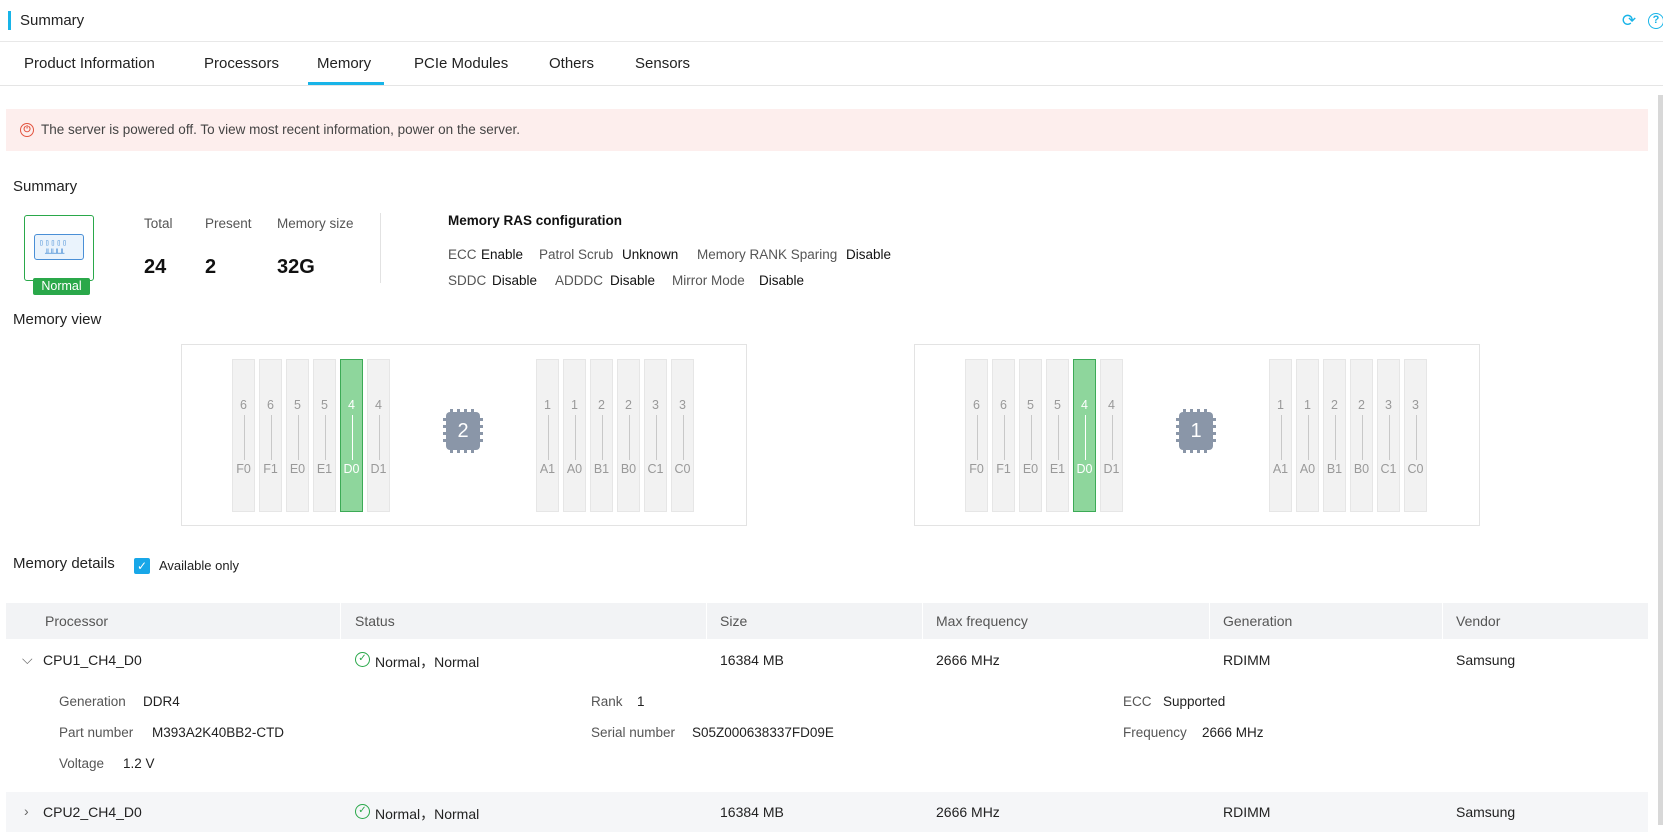 This screenshot has width=1663, height=838. Describe the element at coordinates (1233, 732) in the screenshot. I see `detail-frequency-value: 2666 MHz` at that location.